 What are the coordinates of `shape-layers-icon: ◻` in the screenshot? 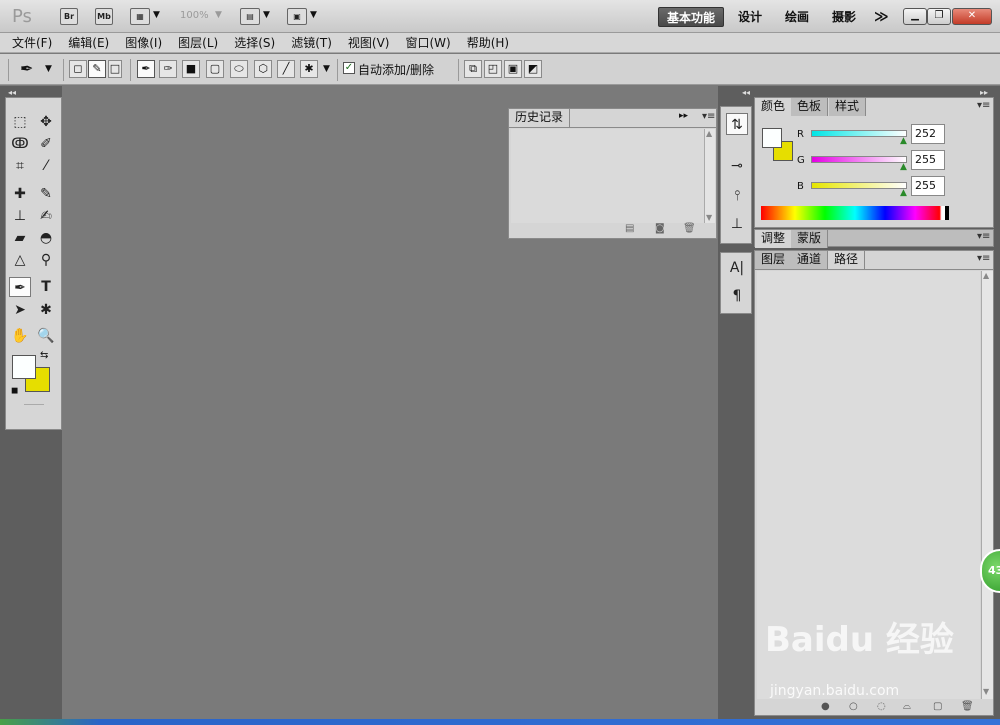 It's located at (78, 69).